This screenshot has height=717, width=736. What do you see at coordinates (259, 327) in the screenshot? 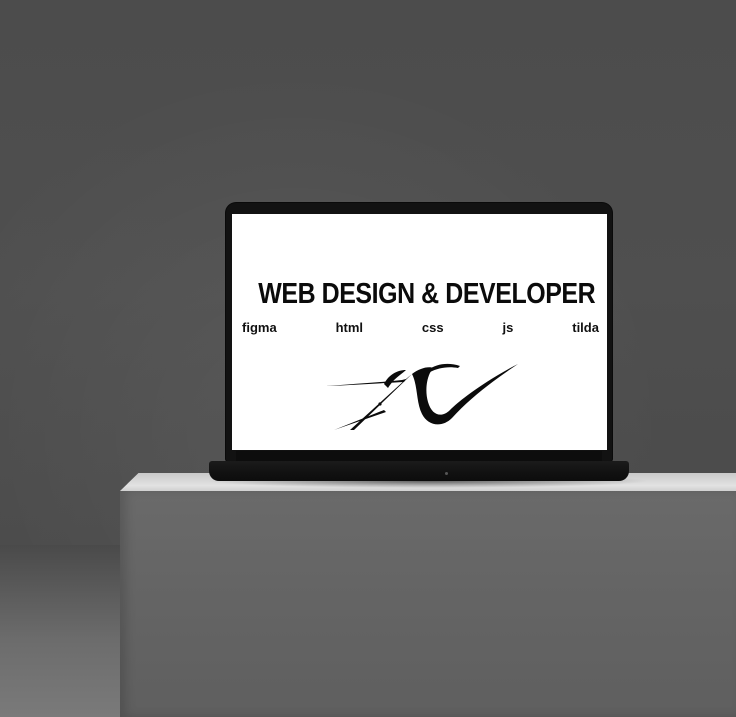
I see `tag-figma: figma` at bounding box center [259, 327].